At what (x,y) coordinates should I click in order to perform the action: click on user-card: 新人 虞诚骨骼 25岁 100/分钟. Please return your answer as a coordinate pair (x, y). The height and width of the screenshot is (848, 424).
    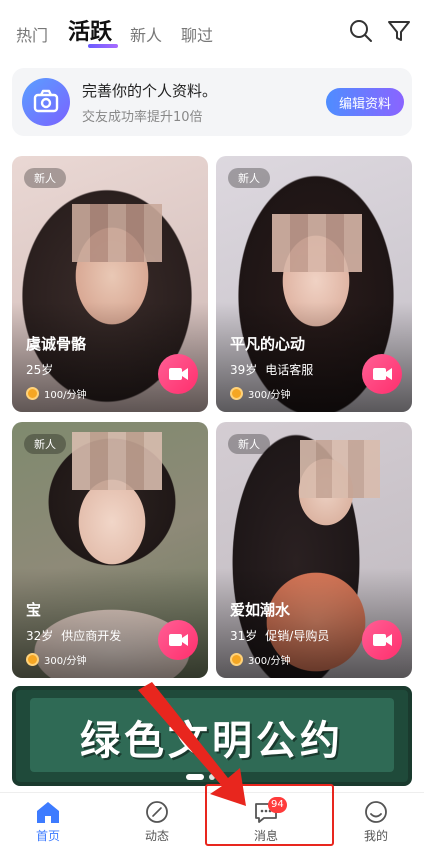
    Looking at the image, I should click on (110, 284).